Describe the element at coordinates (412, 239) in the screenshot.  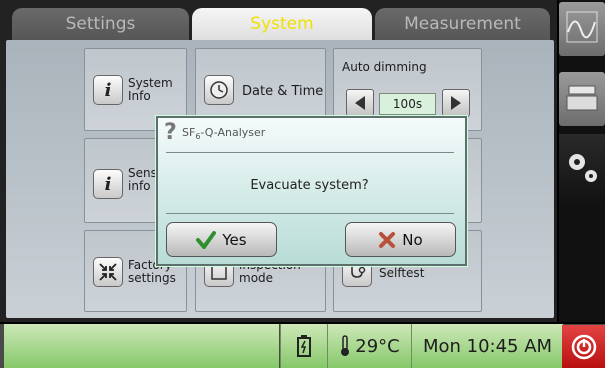
I see `no-label: No` at that location.